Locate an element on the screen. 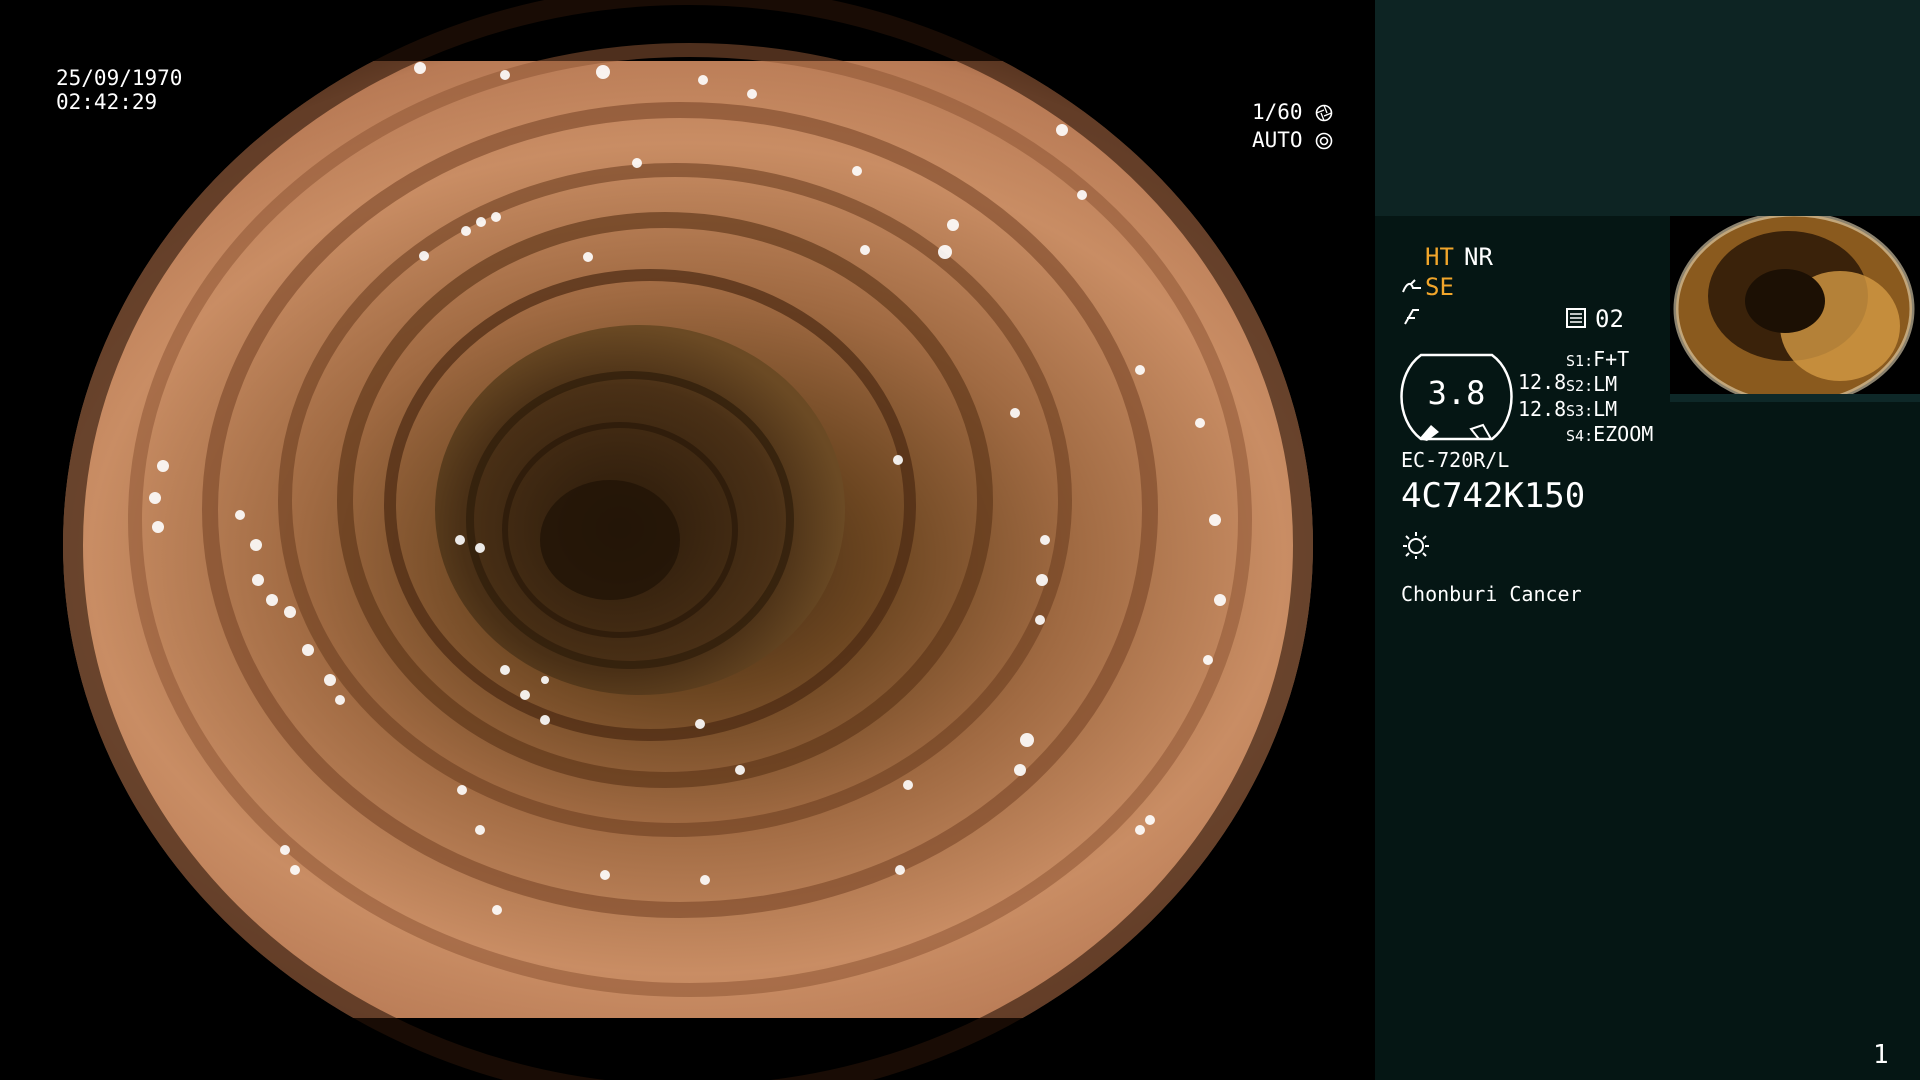 This screenshot has height=1080, width=1920. mode-ht-label: HT is located at coordinates (1439, 257).